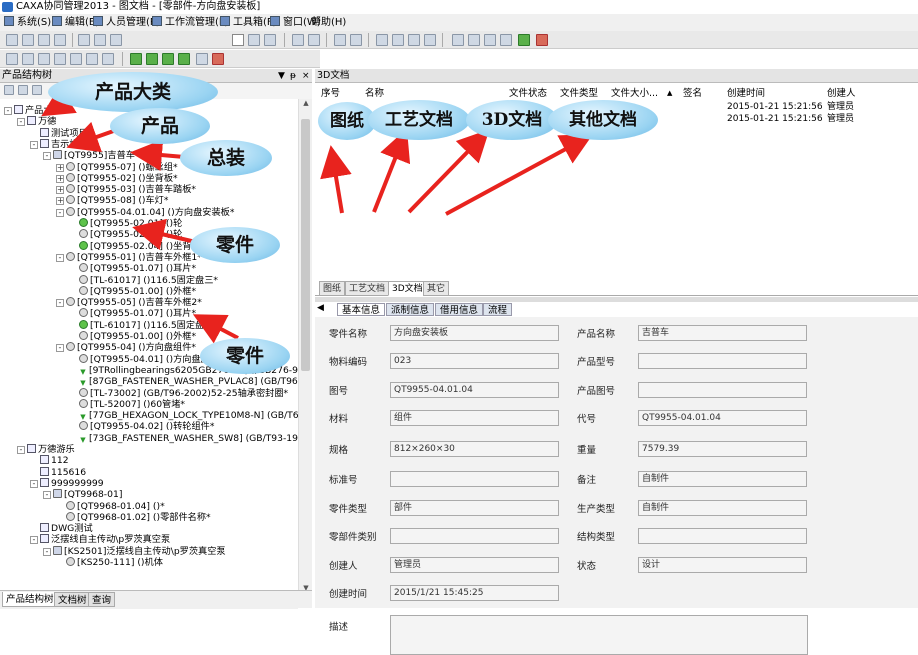  Describe the element at coordinates (143, 280) in the screenshot. I see `tree-node: [TL-61017] ()116.5固定盘三*` at that location.